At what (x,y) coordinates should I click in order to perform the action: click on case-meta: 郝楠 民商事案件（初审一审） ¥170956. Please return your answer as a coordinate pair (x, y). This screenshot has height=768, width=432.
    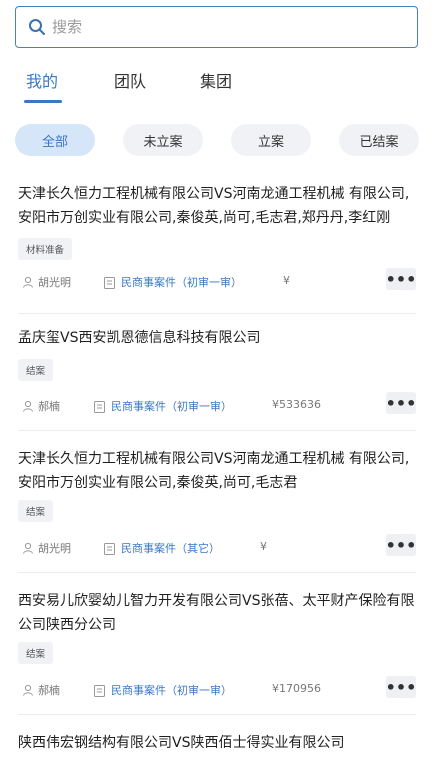
    Looking at the image, I should click on (216, 693).